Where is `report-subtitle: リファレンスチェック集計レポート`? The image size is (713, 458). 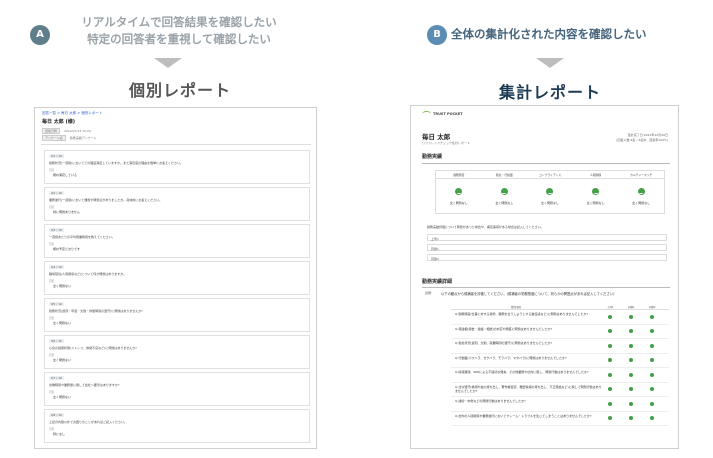
report-subtitle: リファレンスチェック集計レポート is located at coordinates (446, 143).